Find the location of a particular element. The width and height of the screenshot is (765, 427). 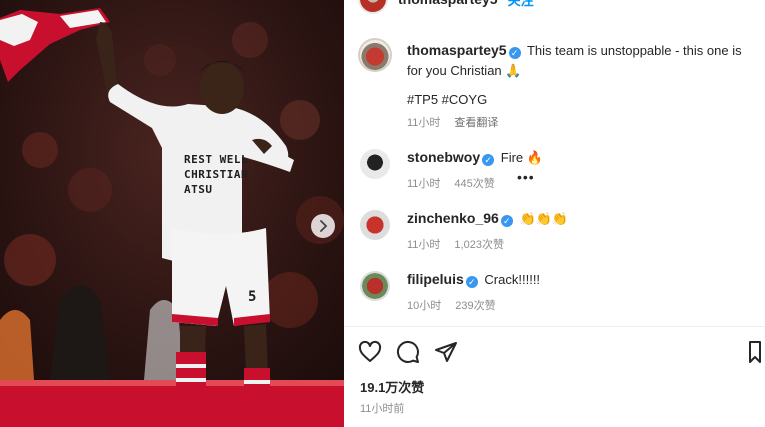

shirt-line-2: CHRISTIAN is located at coordinates (216, 174).